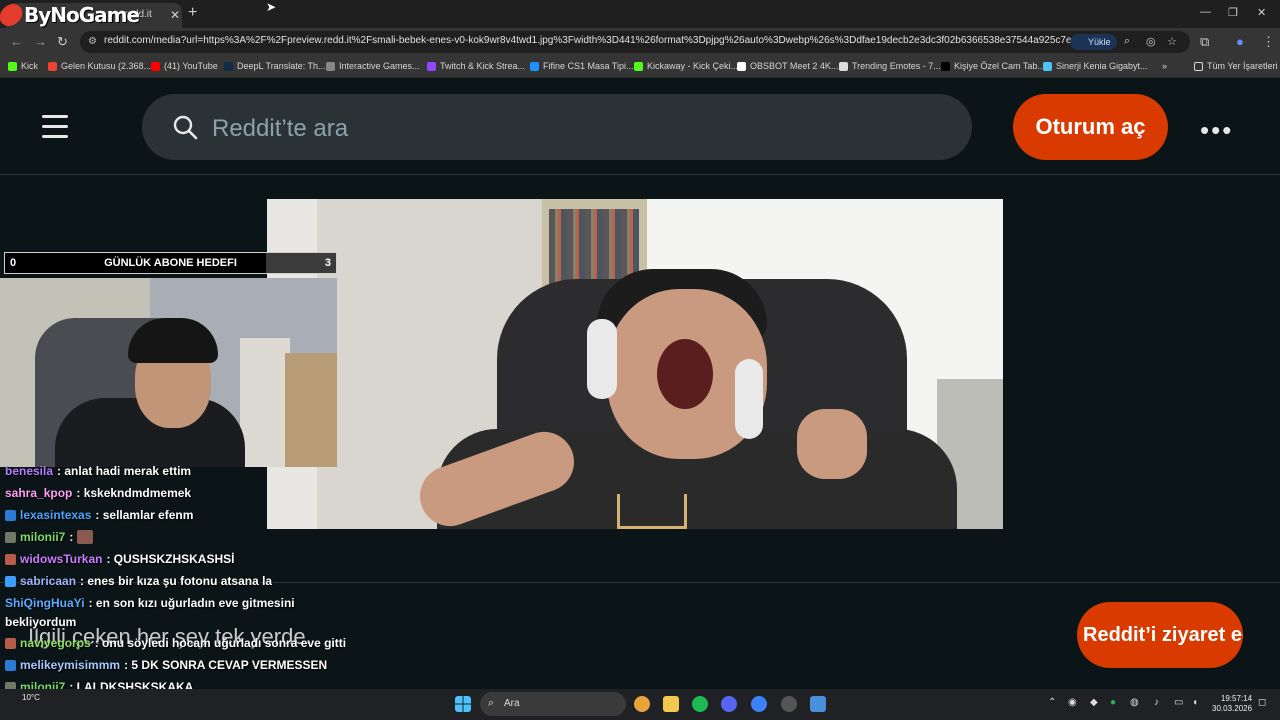 The image size is (1280, 720). What do you see at coordinates (29, 471) in the screenshot?
I see `chat-username: benesila` at bounding box center [29, 471].